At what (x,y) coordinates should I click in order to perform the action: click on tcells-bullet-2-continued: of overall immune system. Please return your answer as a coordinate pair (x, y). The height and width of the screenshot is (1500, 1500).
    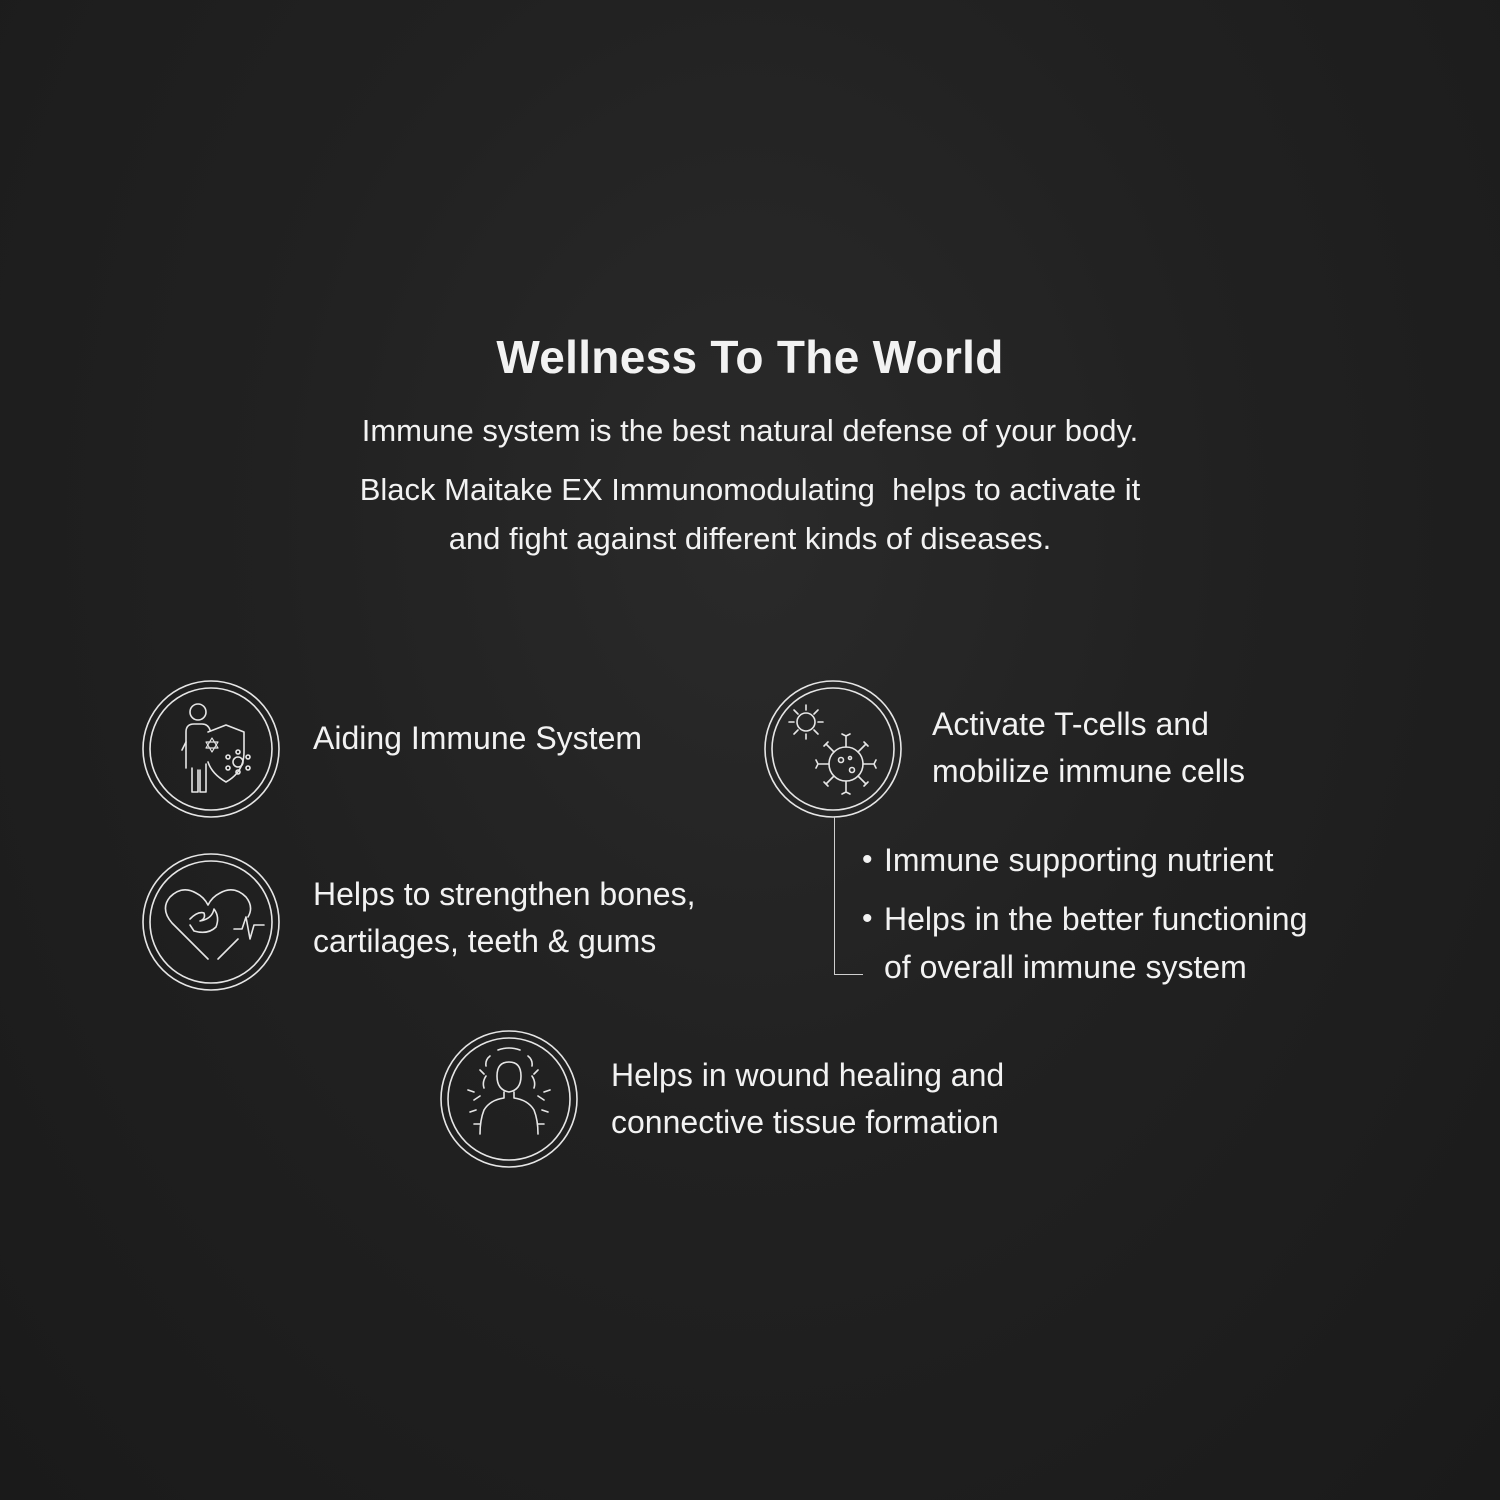
    Looking at the image, I should click on (1065, 967).